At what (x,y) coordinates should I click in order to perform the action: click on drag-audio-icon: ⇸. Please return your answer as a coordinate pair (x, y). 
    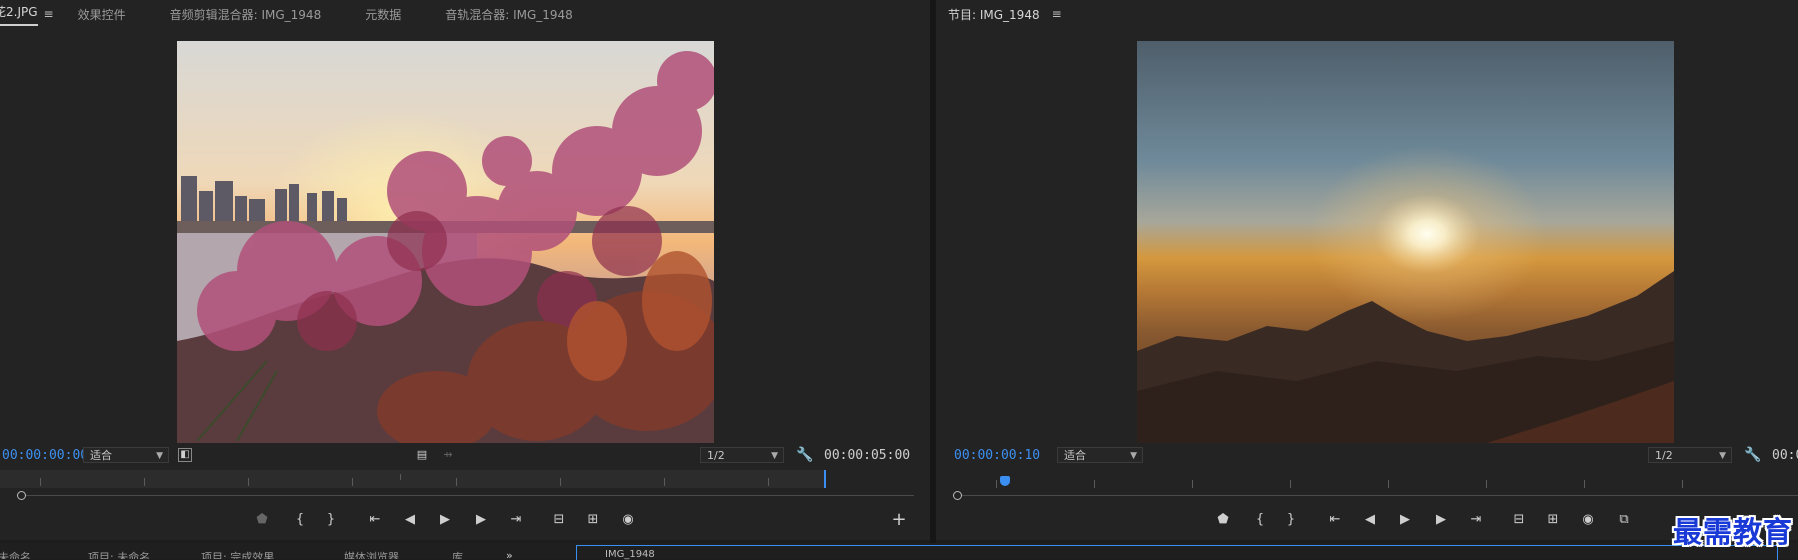
    Looking at the image, I should click on (448, 454).